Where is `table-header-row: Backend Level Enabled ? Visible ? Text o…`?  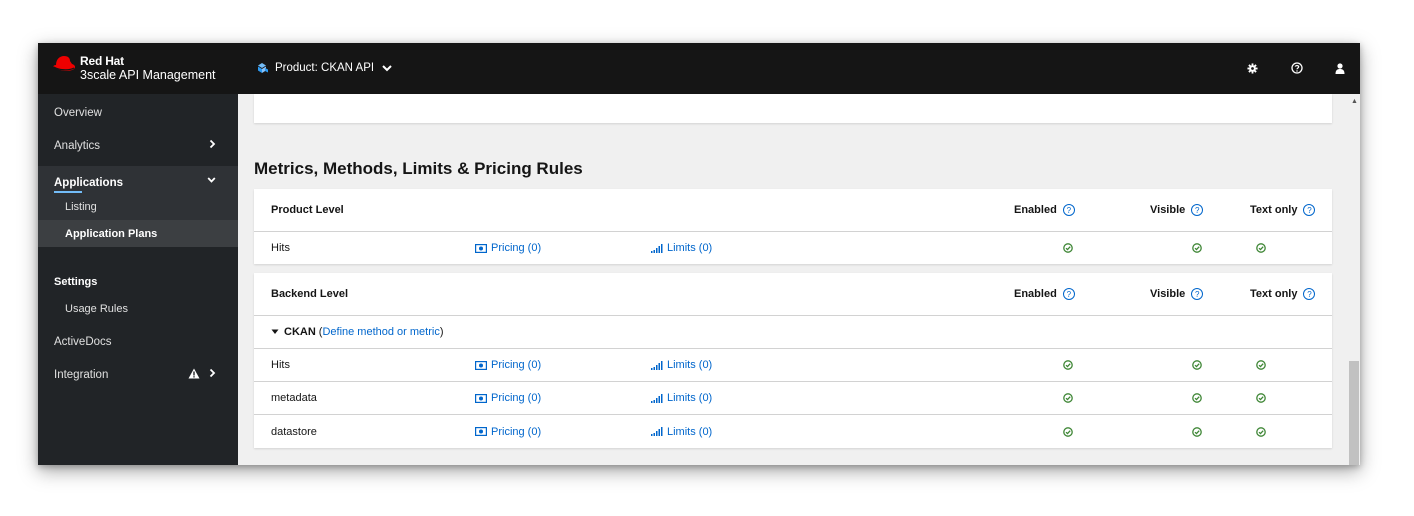
table-header-row: Backend Level Enabled ? Visible ? Text o… is located at coordinates (793, 294).